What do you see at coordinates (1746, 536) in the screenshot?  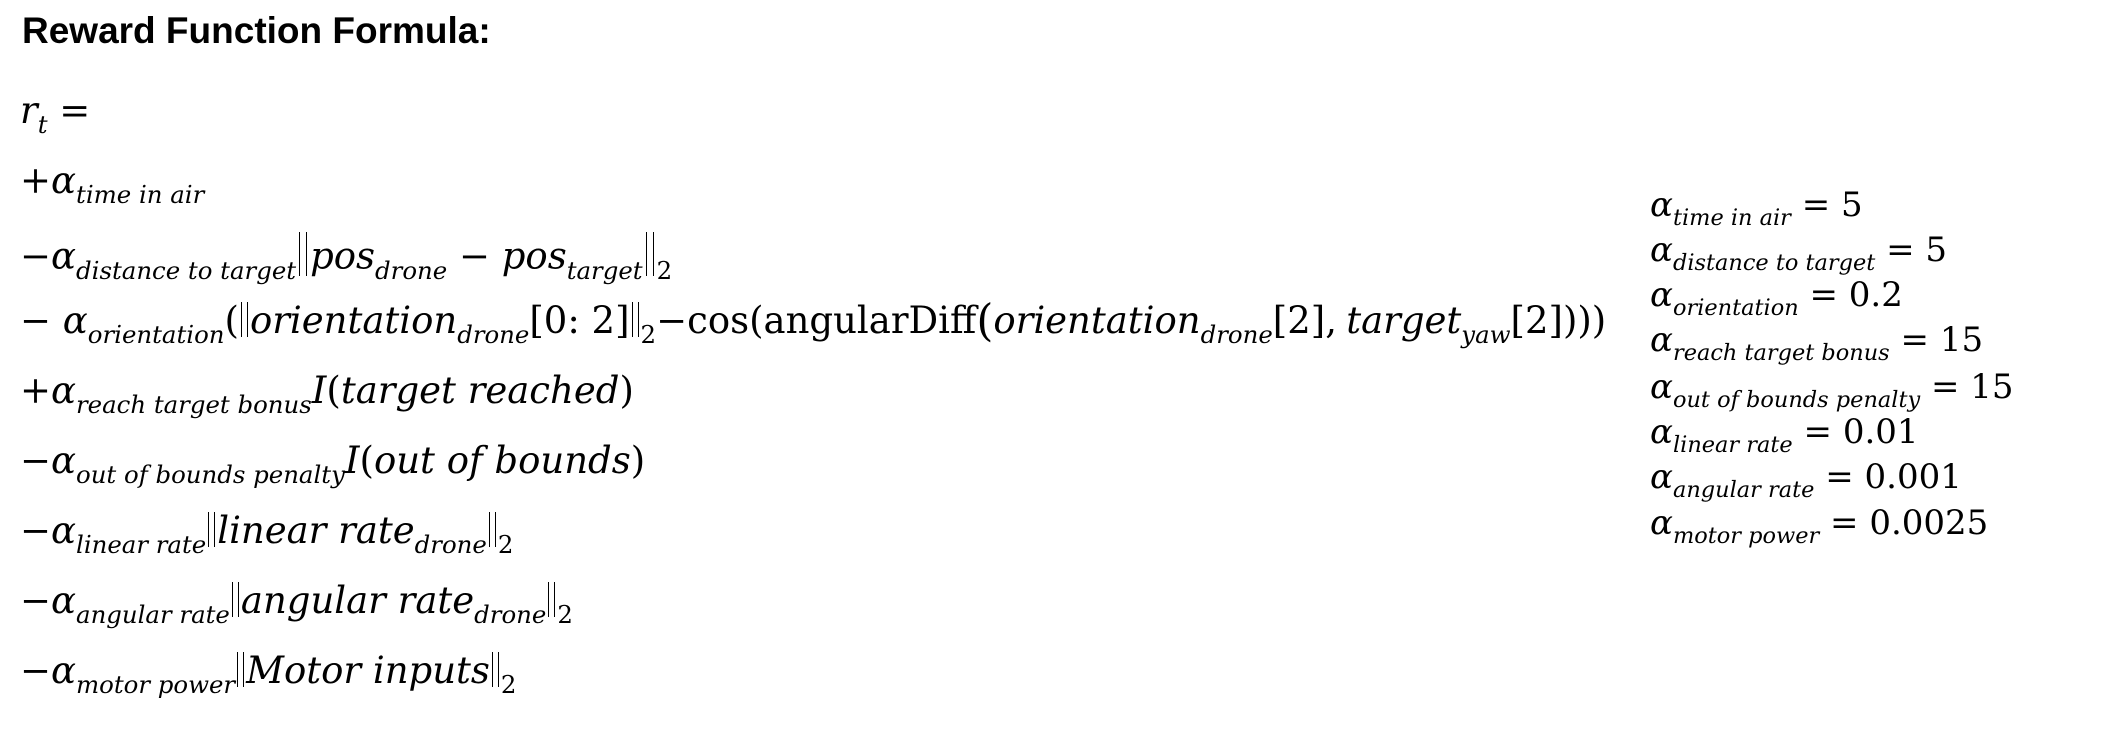 I see `parameter-subscript: motor power` at bounding box center [1746, 536].